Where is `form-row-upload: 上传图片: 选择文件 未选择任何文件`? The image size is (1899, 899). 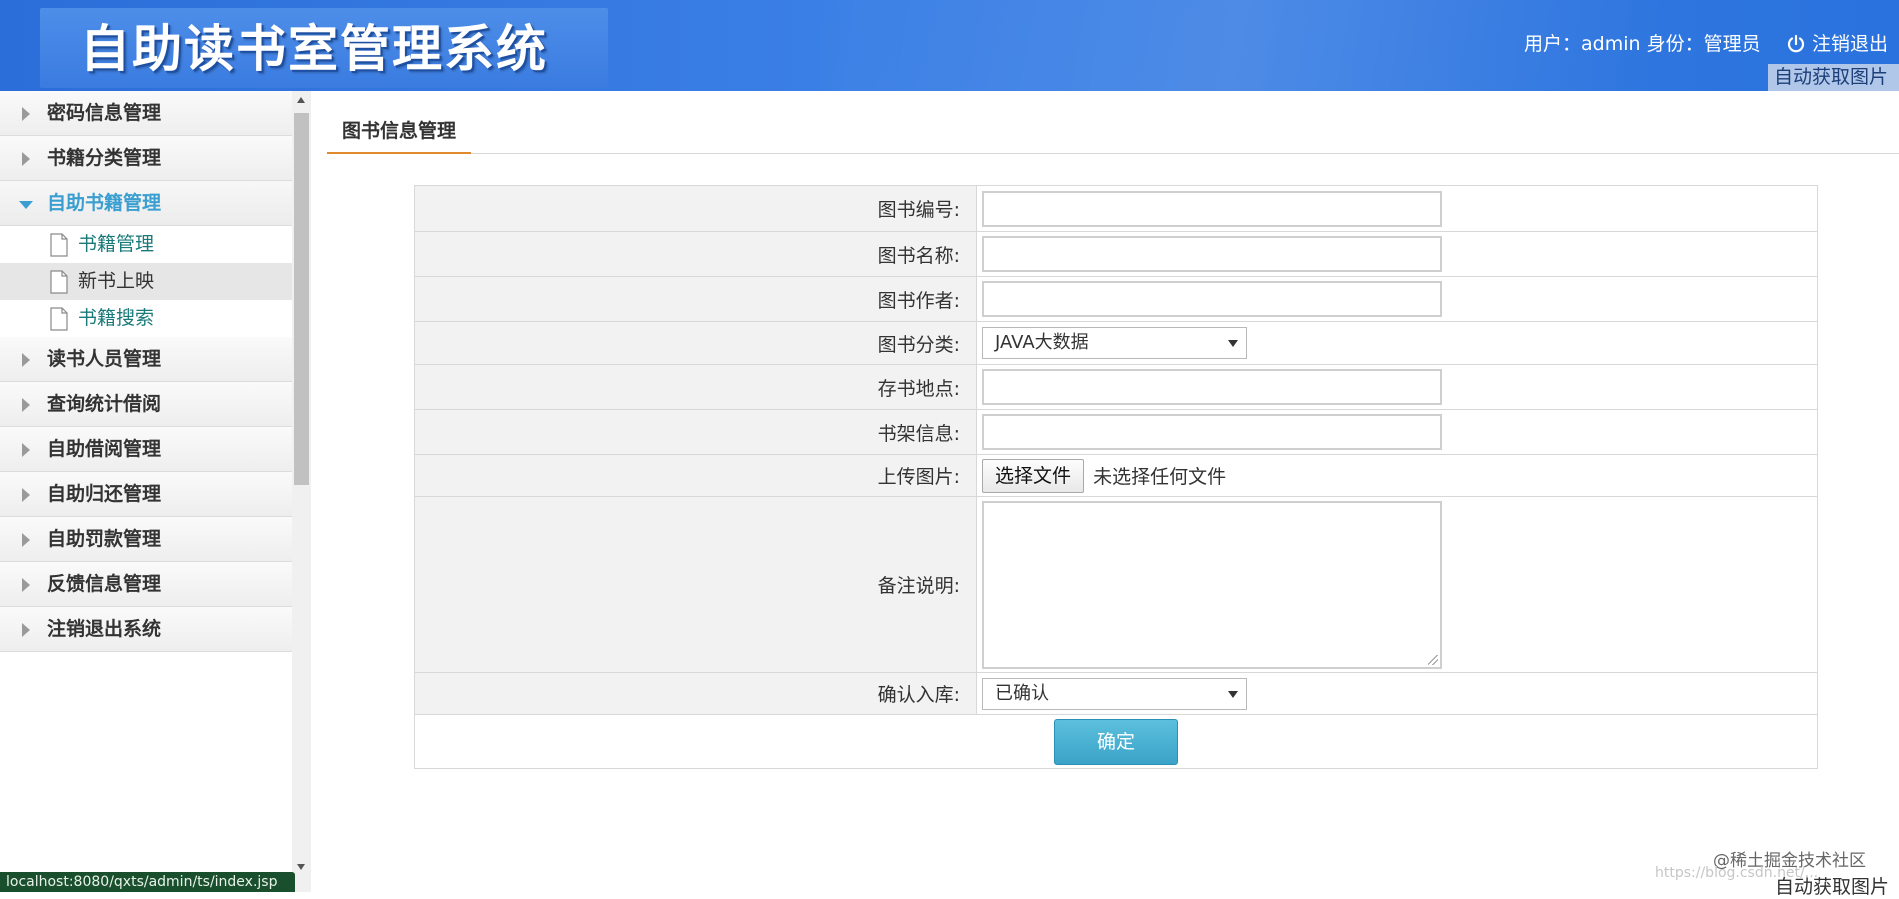
form-row-upload: 上传图片: 选择文件 未选择任何文件 is located at coordinates (1116, 475).